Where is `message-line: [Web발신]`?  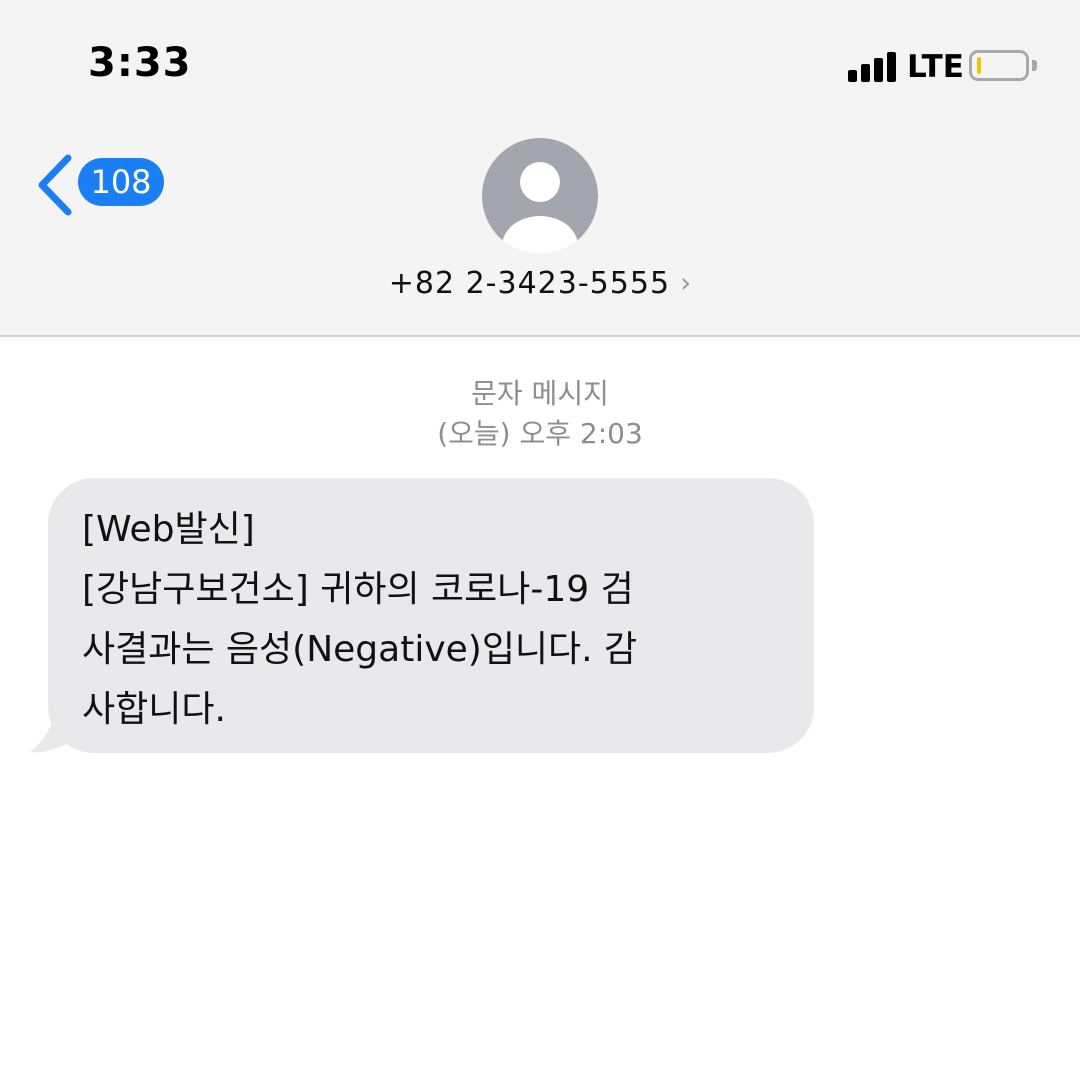 message-line: [Web발신] is located at coordinates (168, 529).